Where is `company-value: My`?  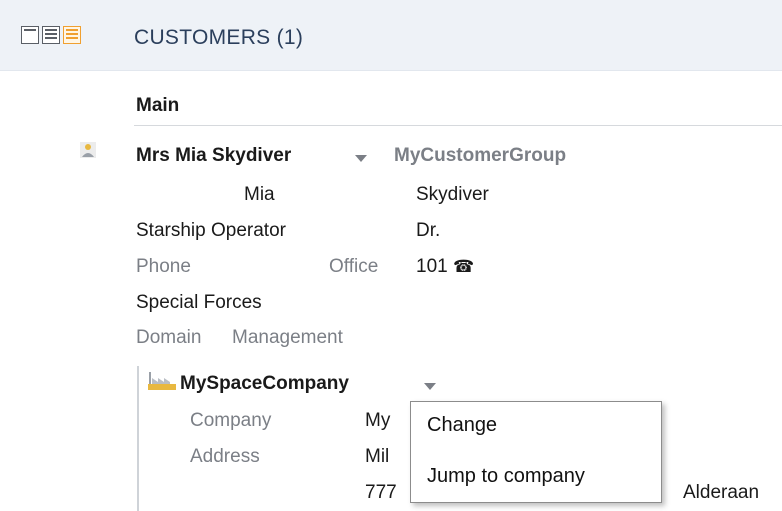 company-value: My is located at coordinates (378, 420).